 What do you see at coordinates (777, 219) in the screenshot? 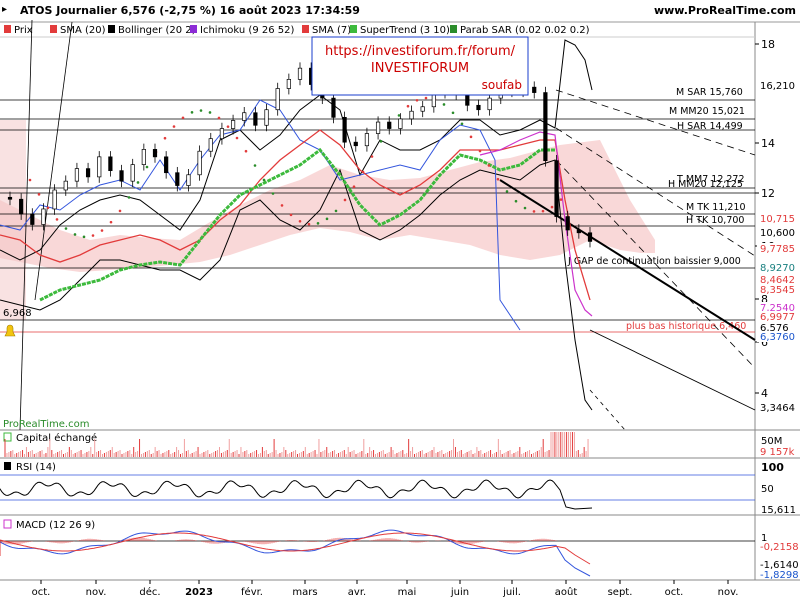
I see `price-tag-label: 10,715` at bounding box center [777, 219].